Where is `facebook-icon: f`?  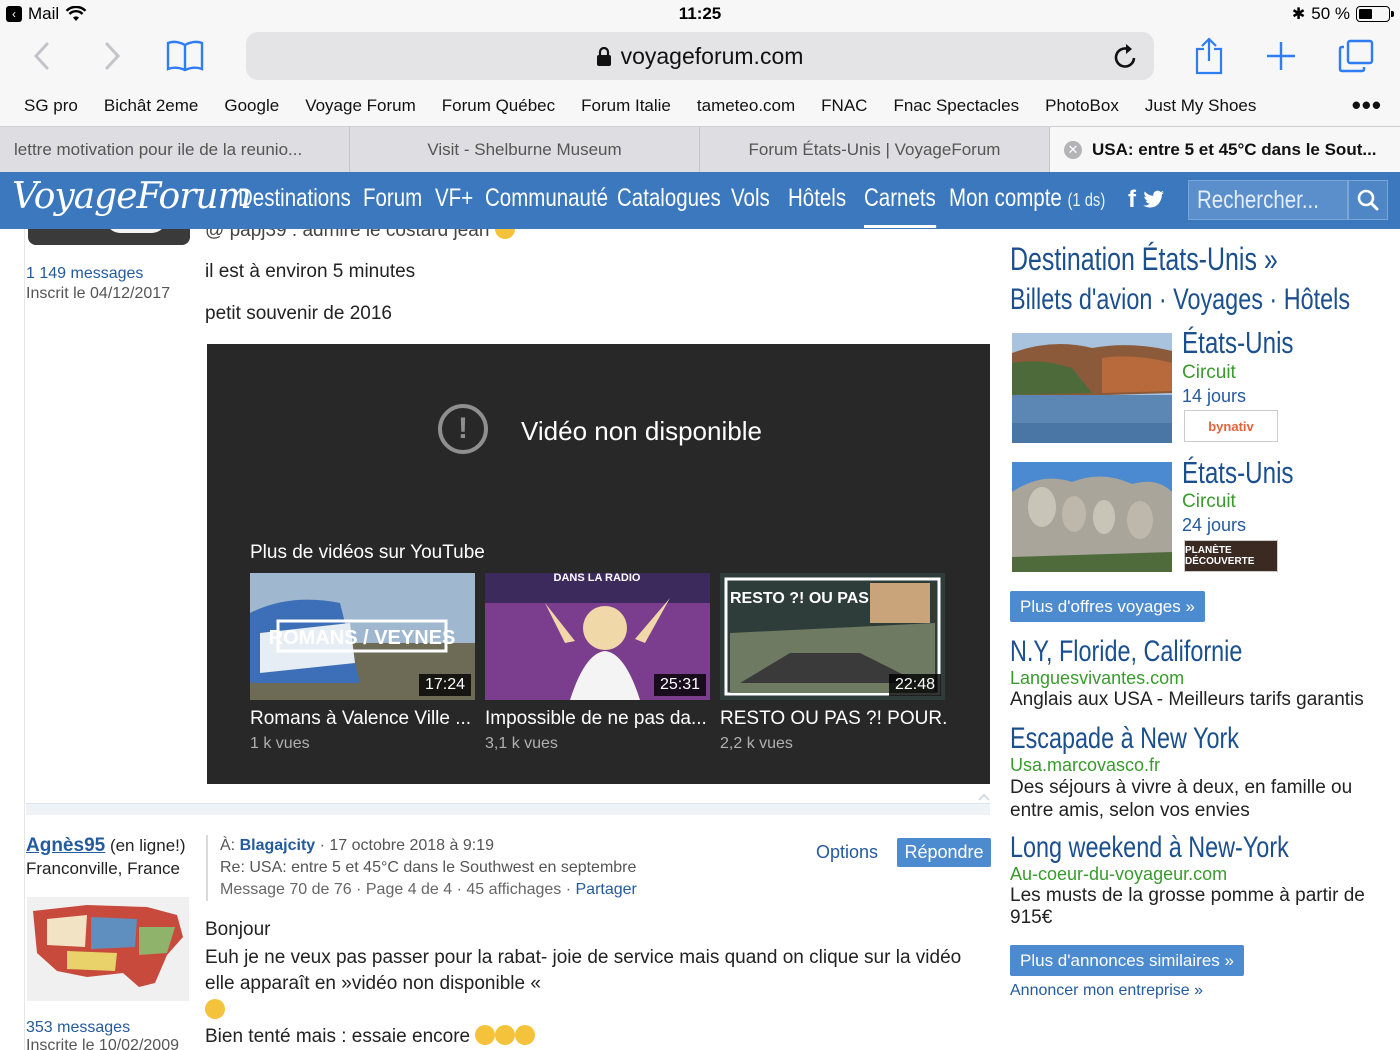
facebook-icon: f is located at coordinates (1132, 199).